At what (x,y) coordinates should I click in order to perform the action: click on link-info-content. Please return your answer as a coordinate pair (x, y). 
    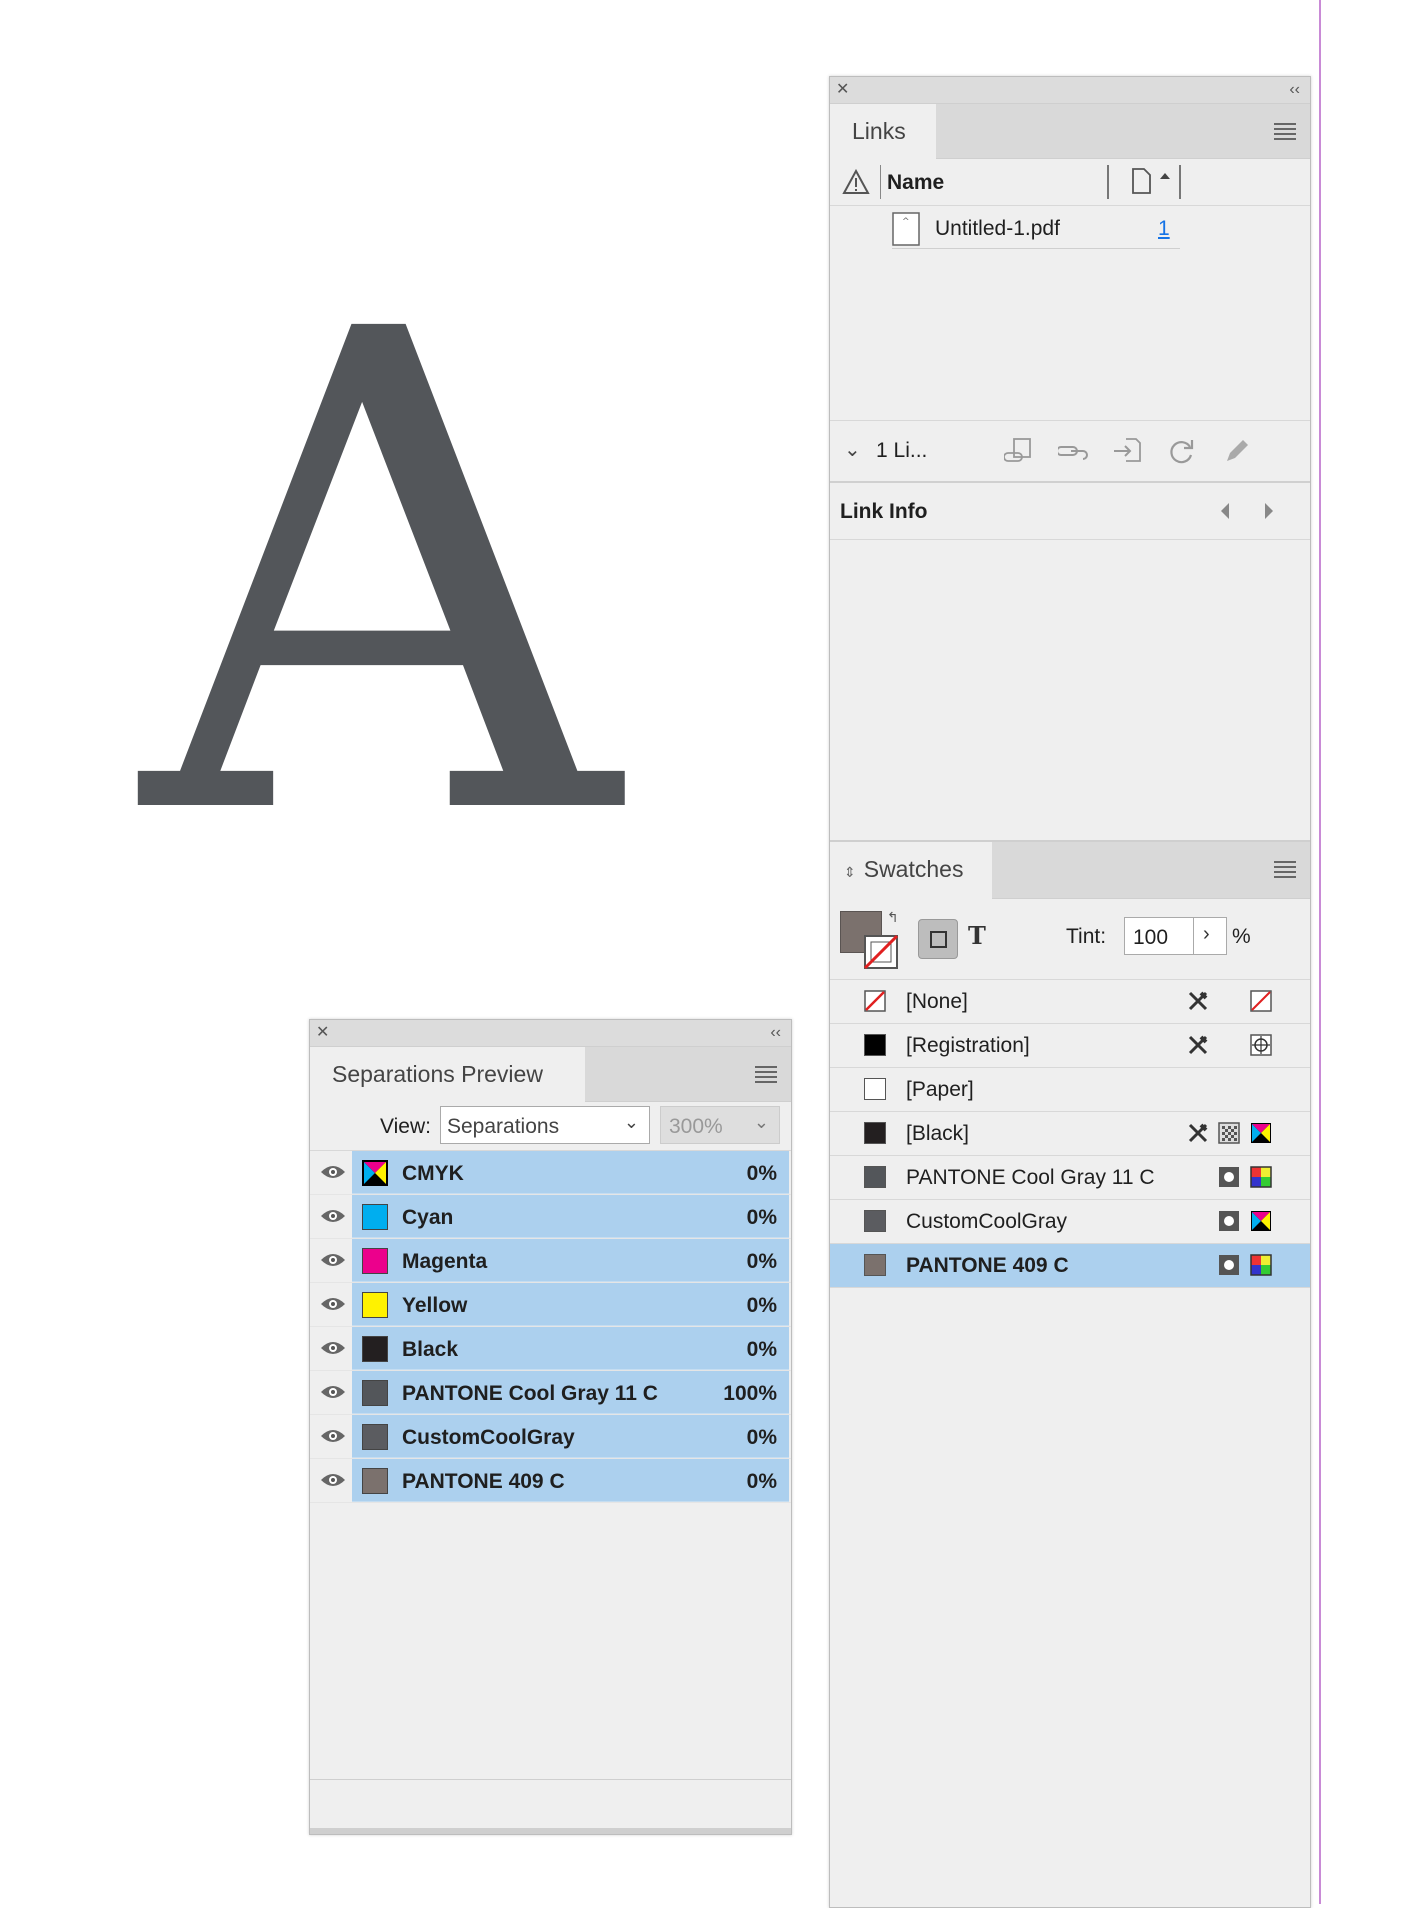
    Looking at the image, I should click on (1070, 690).